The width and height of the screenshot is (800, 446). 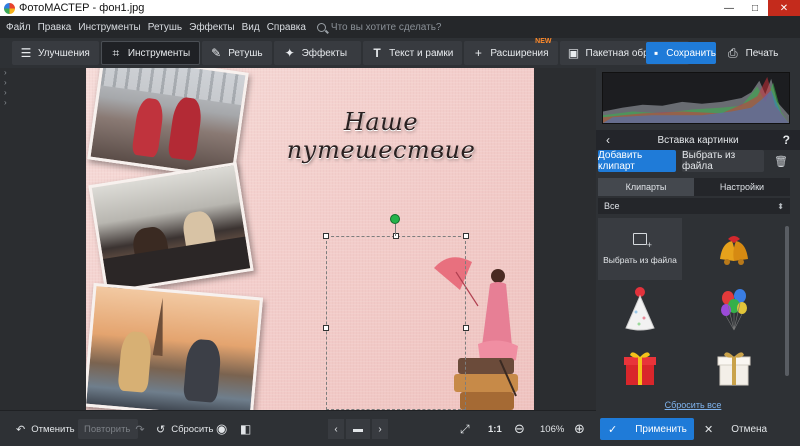 What do you see at coordinates (733, 52) in the screenshot?
I see `printer-icon: ⎙` at bounding box center [733, 52].